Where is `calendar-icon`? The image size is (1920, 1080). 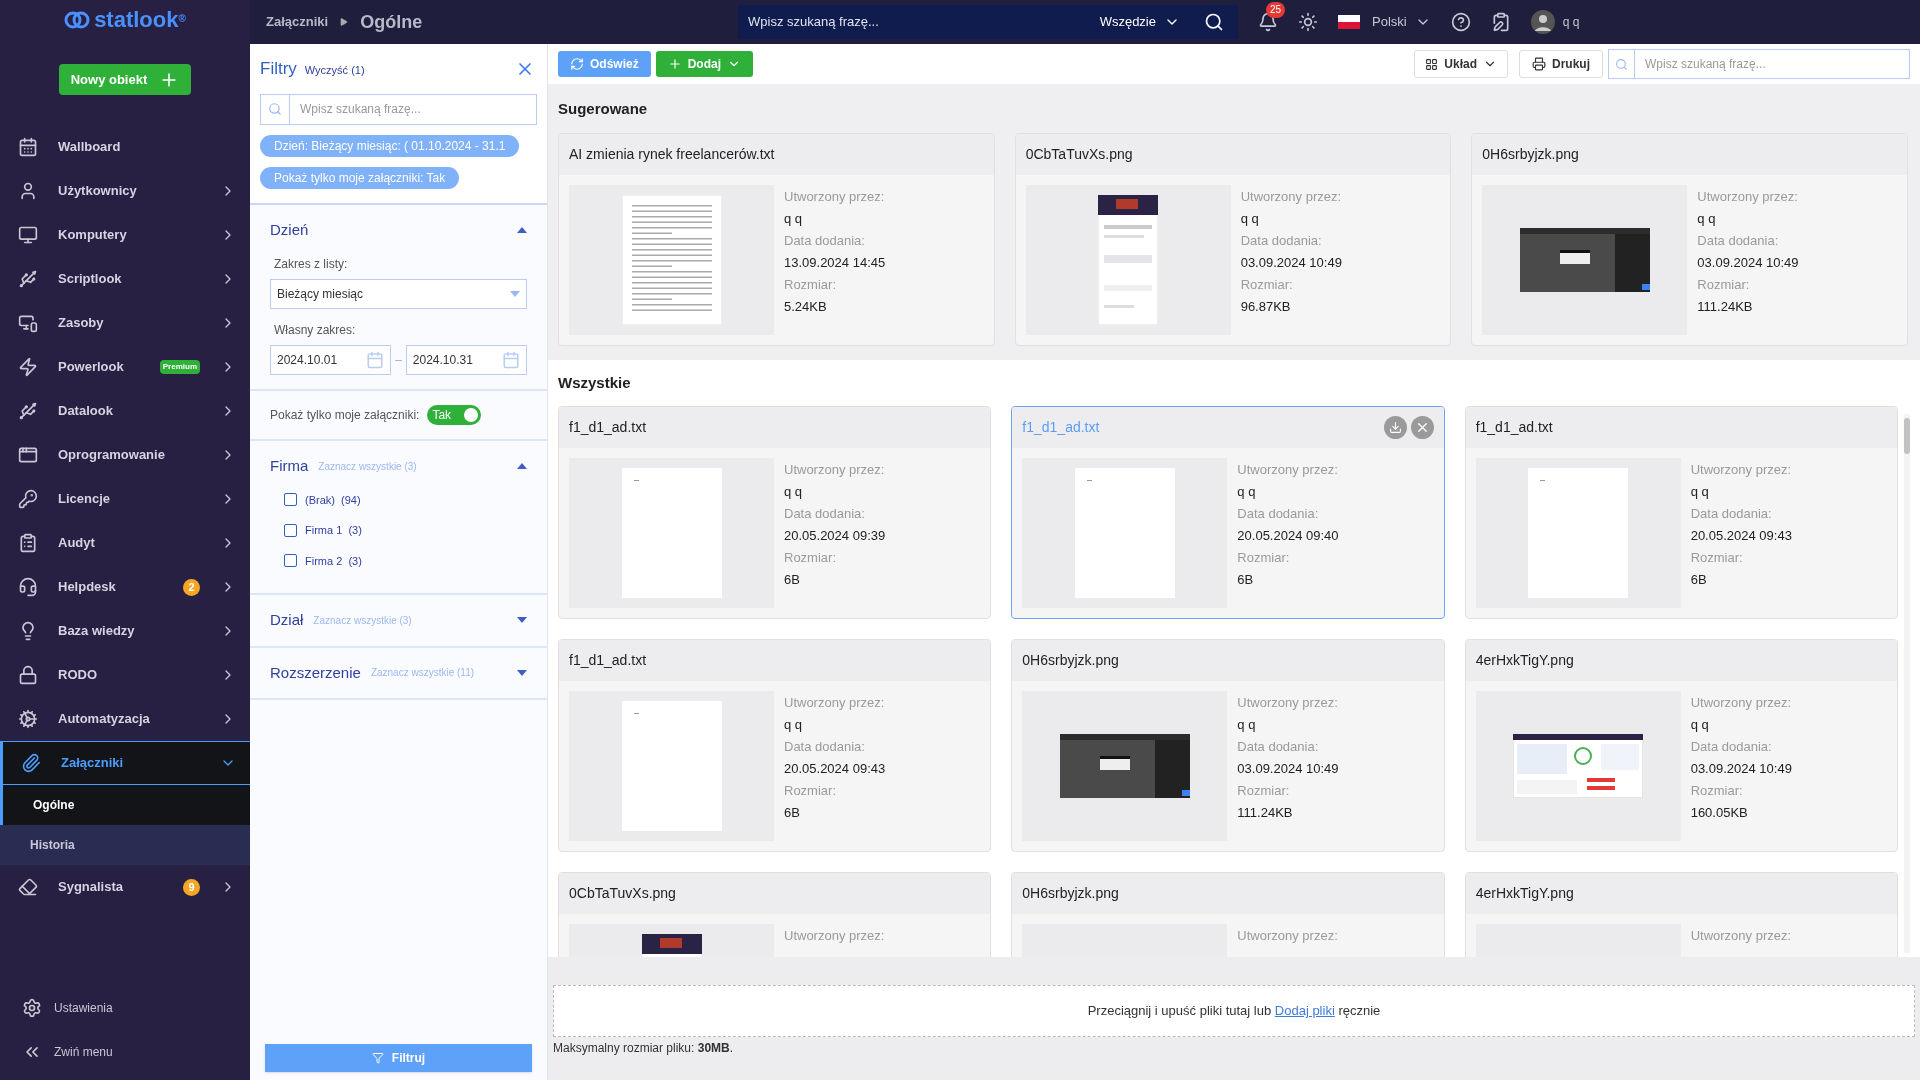
calendar-icon is located at coordinates (375, 360).